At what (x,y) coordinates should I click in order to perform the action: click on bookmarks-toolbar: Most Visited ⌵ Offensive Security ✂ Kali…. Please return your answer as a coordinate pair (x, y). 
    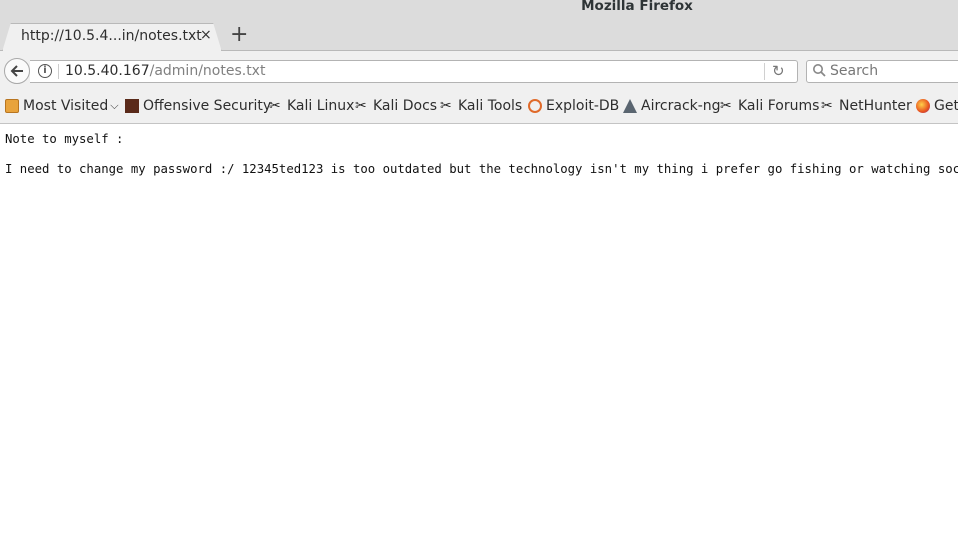
    Looking at the image, I should click on (479, 107).